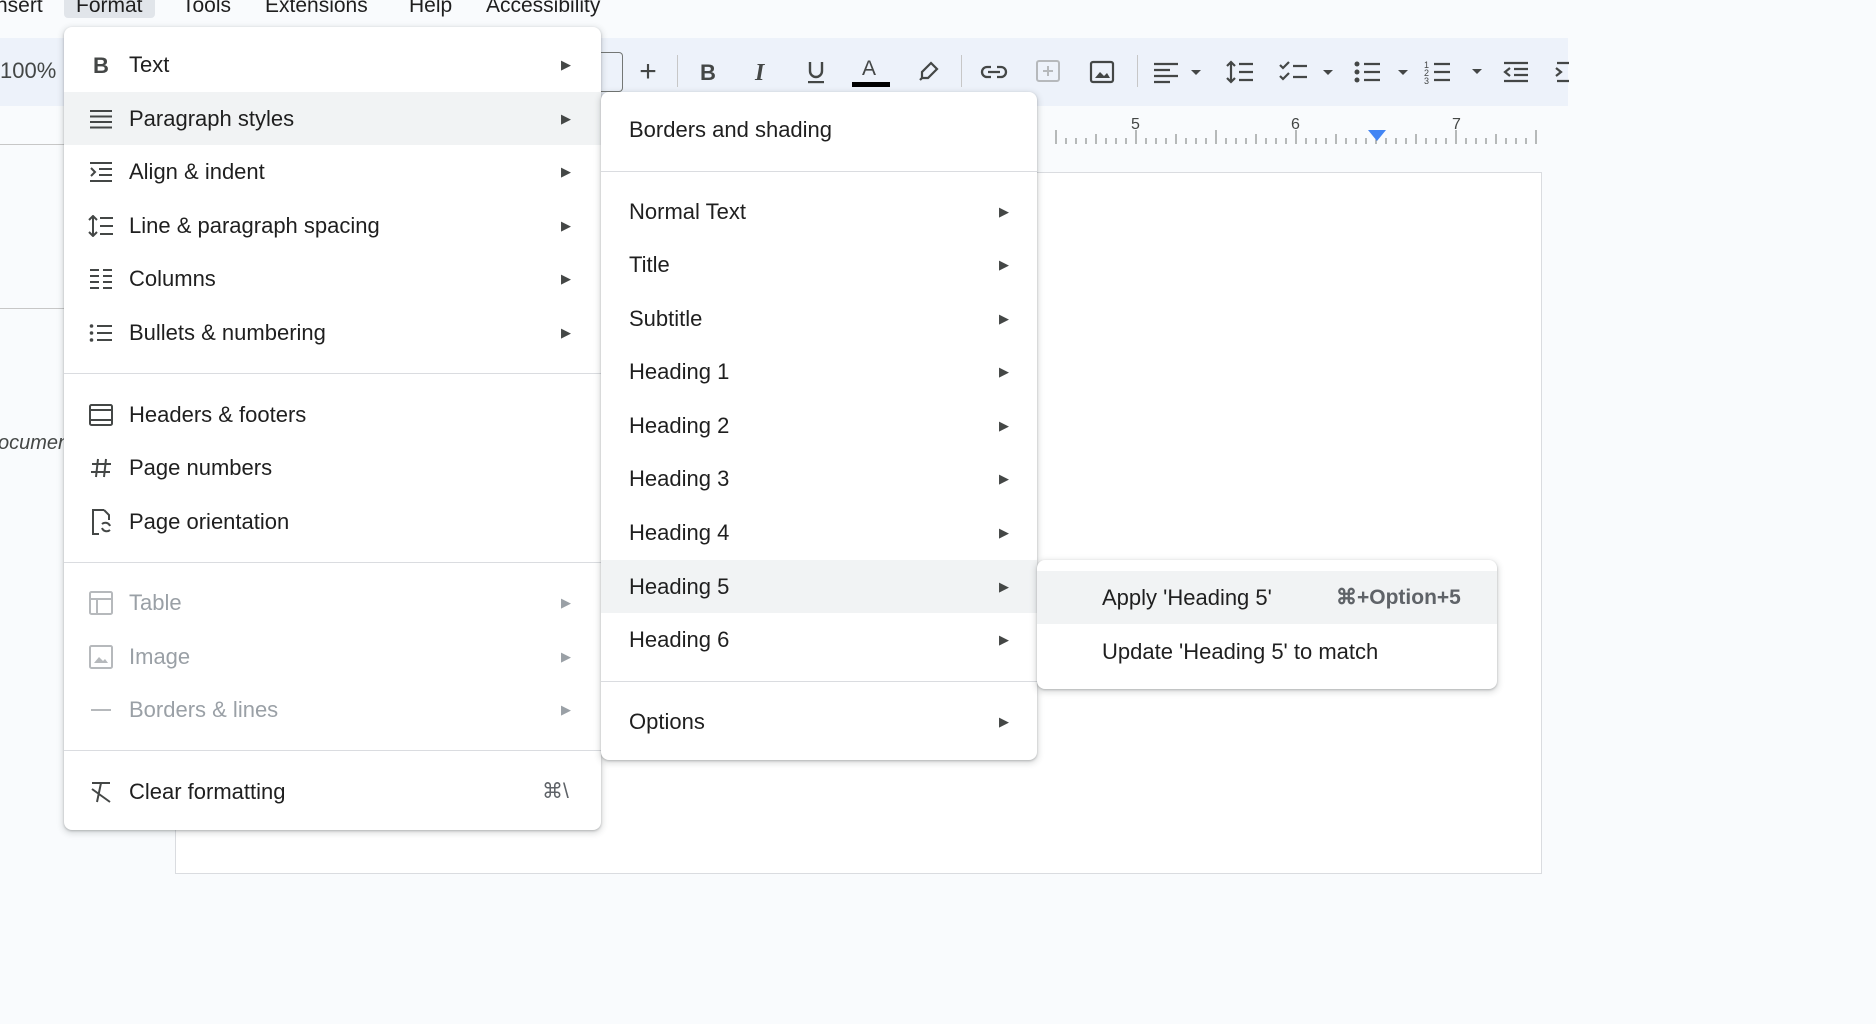 Image resolution: width=1876 pixels, height=1024 pixels. I want to click on ruler, so click(1296, 137).